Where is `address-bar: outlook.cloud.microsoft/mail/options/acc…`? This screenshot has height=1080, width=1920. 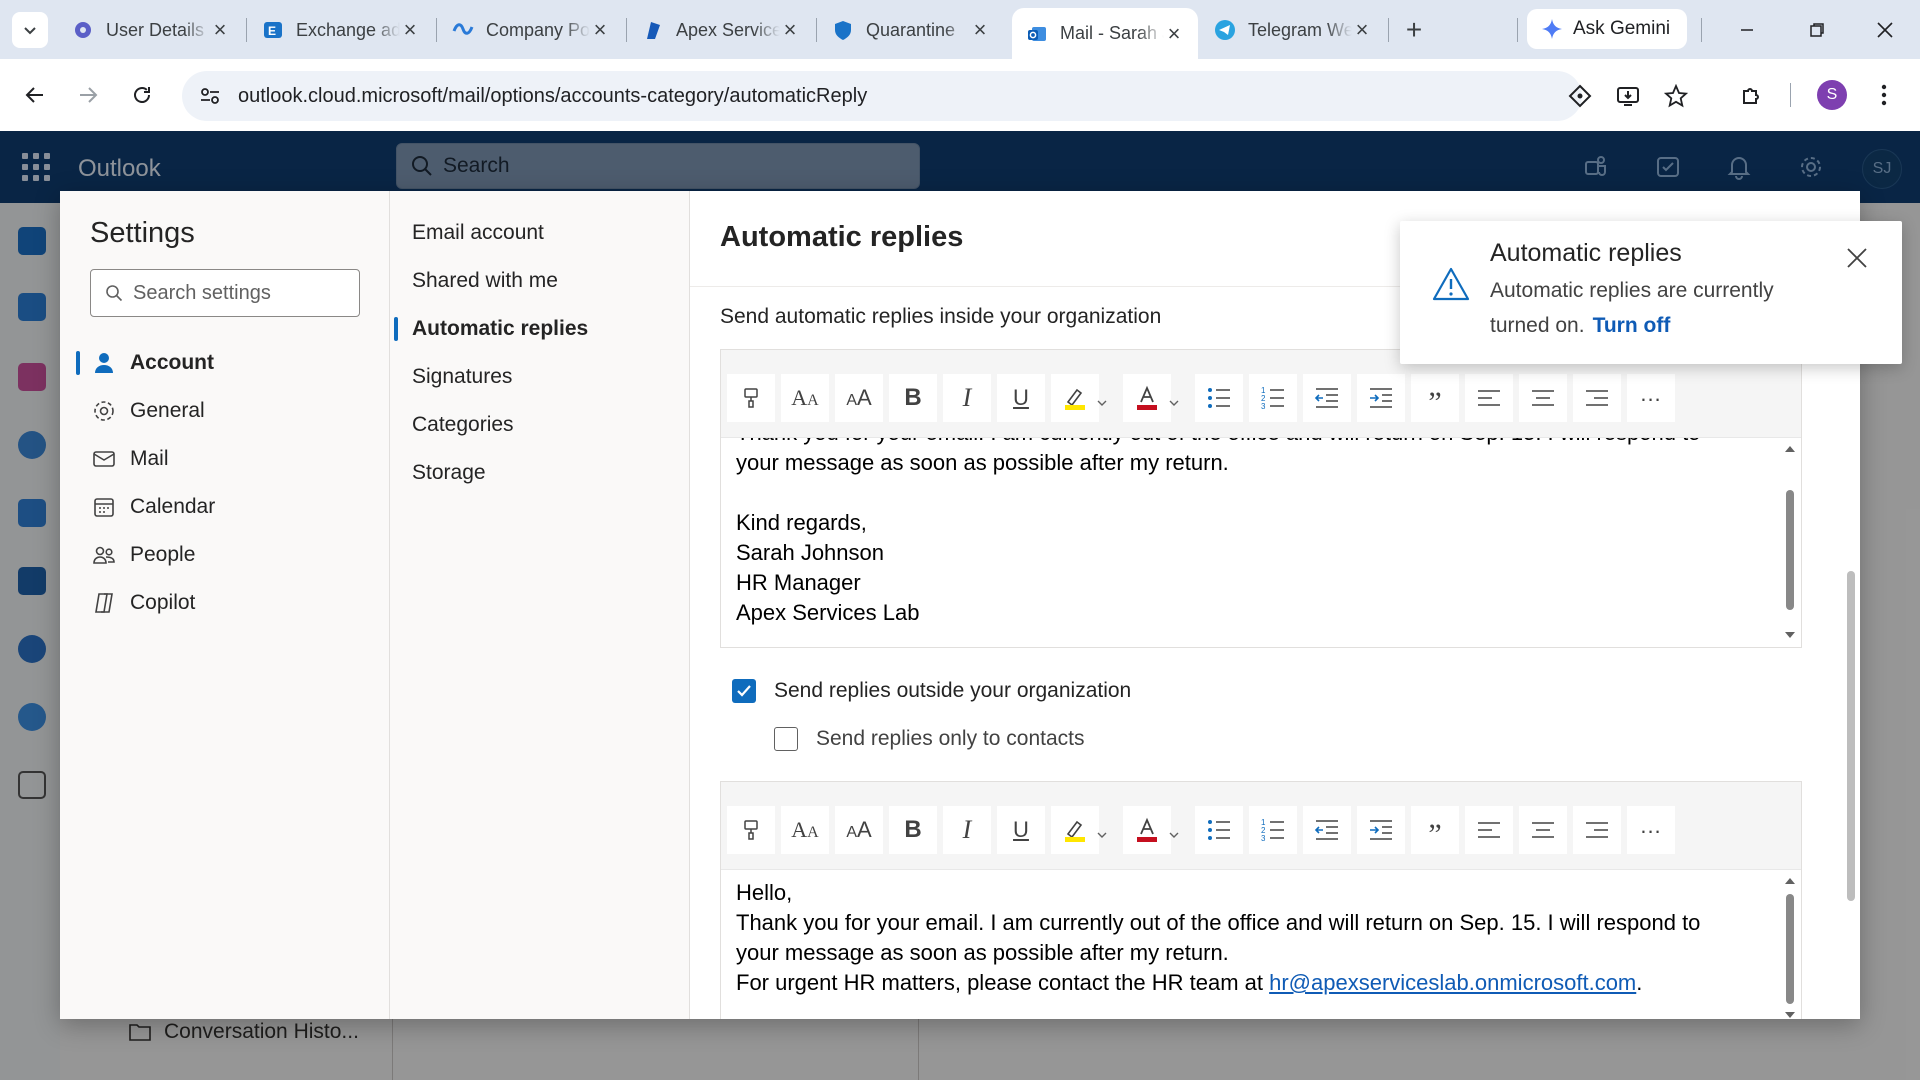 address-bar: outlook.cloud.microsoft/mail/options/acc… is located at coordinates (935, 96).